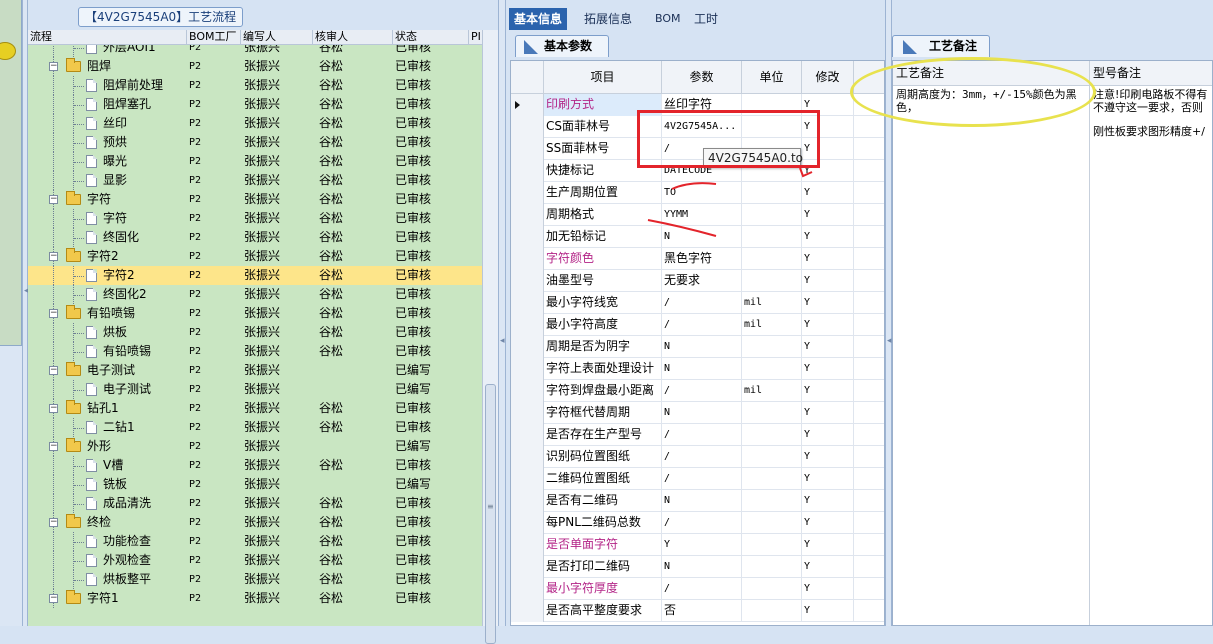 This screenshot has height=644, width=1213. Describe the element at coordinates (702, 545) in the screenshot. I see `grid-cell-param: Y` at that location.